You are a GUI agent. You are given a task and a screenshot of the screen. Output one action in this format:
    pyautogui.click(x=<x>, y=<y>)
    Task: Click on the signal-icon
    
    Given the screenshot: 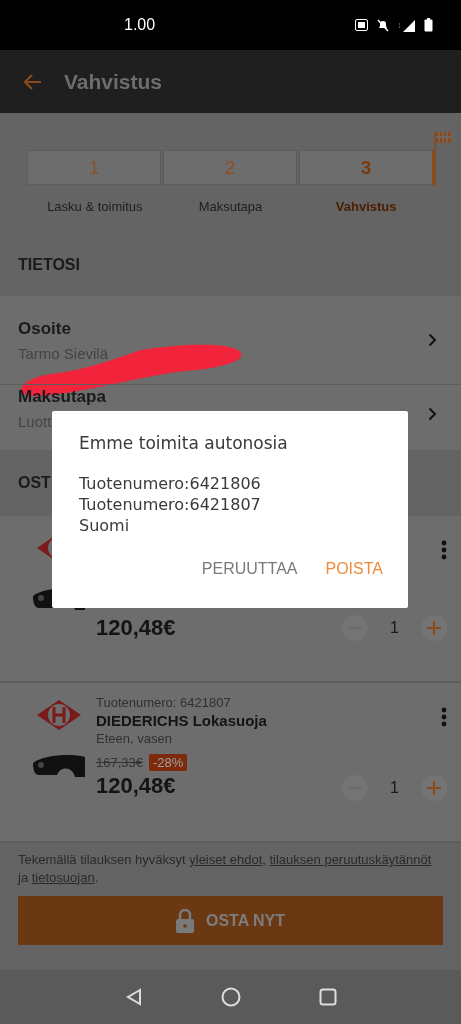 What is the action you would take?
    pyautogui.click(x=407, y=25)
    